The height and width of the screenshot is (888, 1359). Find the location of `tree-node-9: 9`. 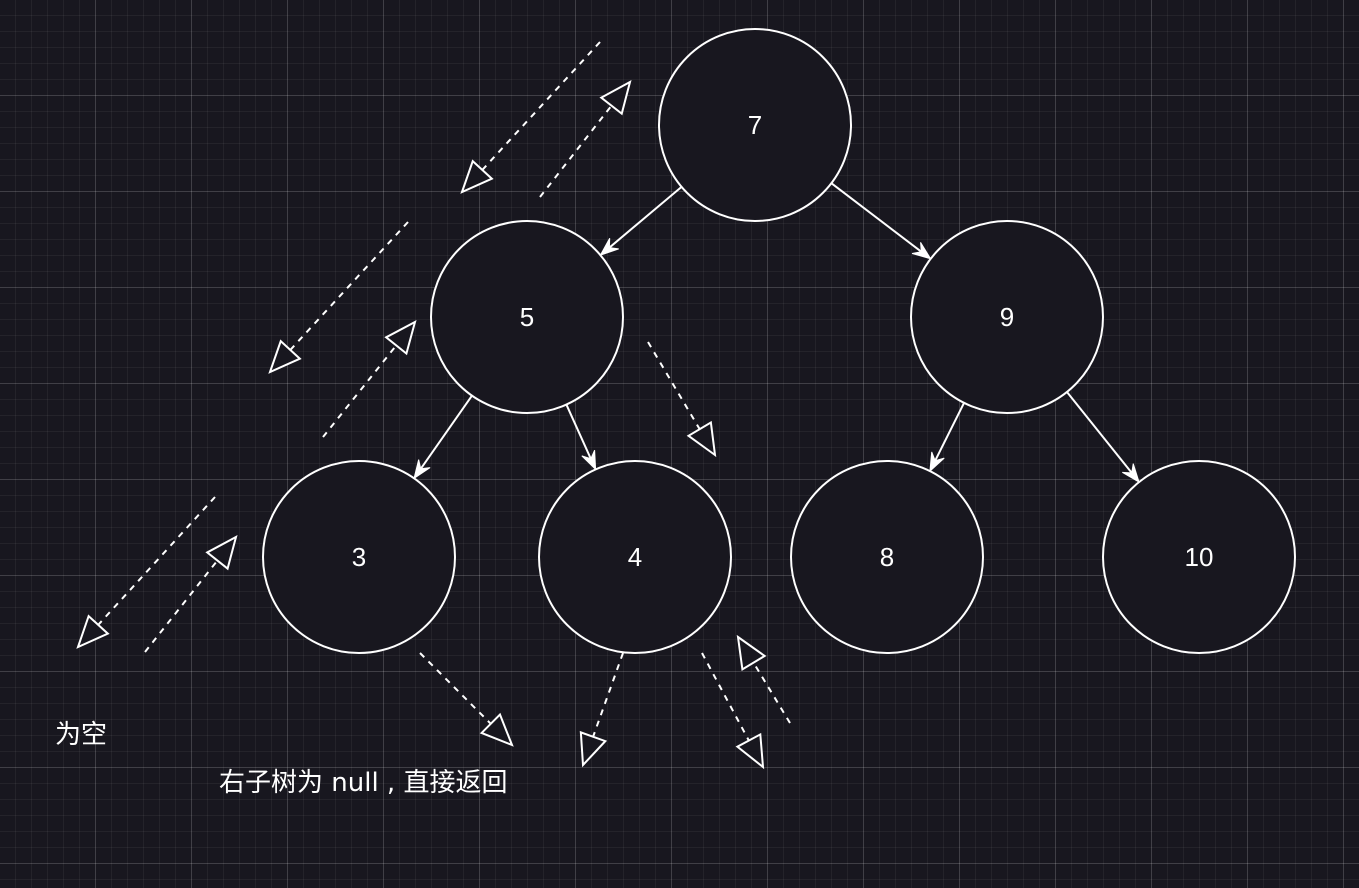

tree-node-9: 9 is located at coordinates (1007, 317).